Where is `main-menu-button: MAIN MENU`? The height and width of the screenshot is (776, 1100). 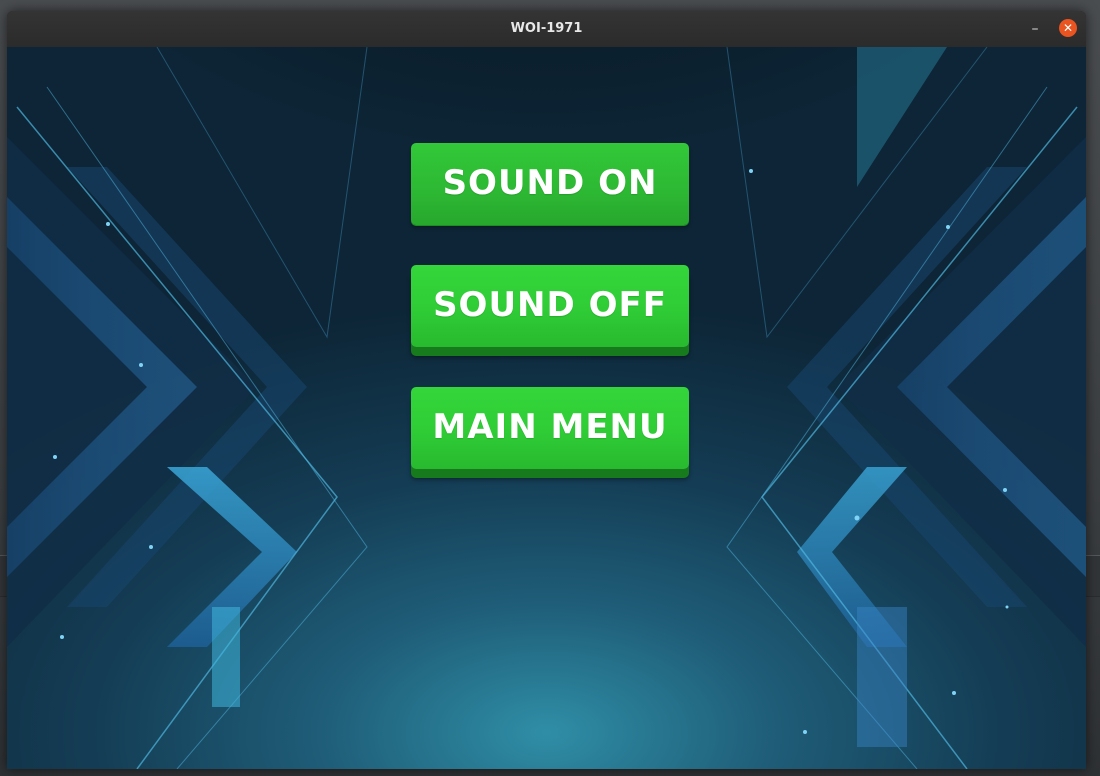 main-menu-button: MAIN MENU is located at coordinates (550, 428).